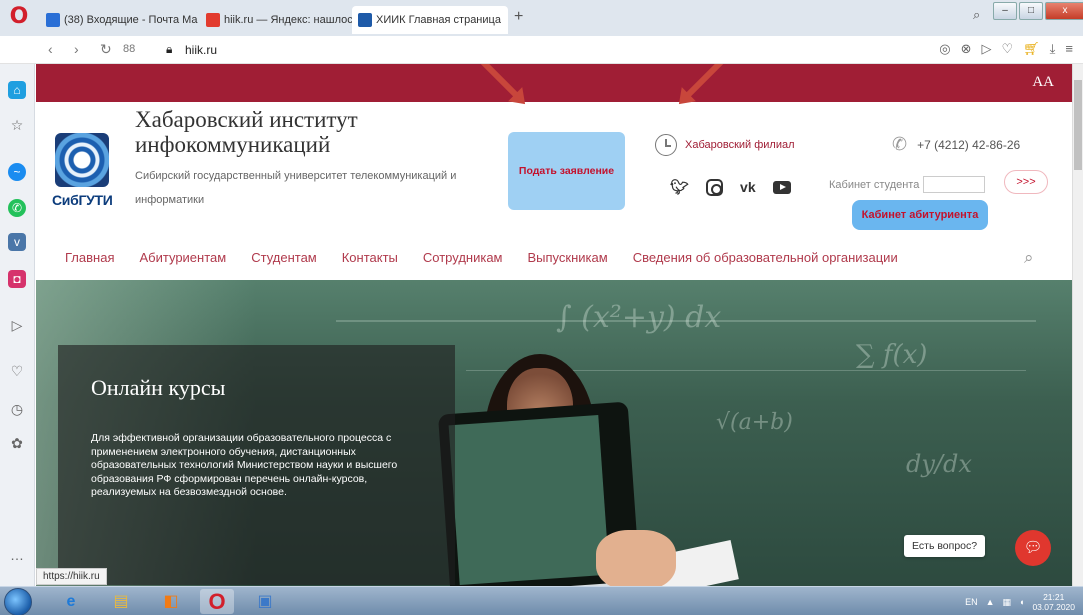 The image size is (1083, 615). I want to click on student-cabinet-go-button: >>>, so click(1026, 182).